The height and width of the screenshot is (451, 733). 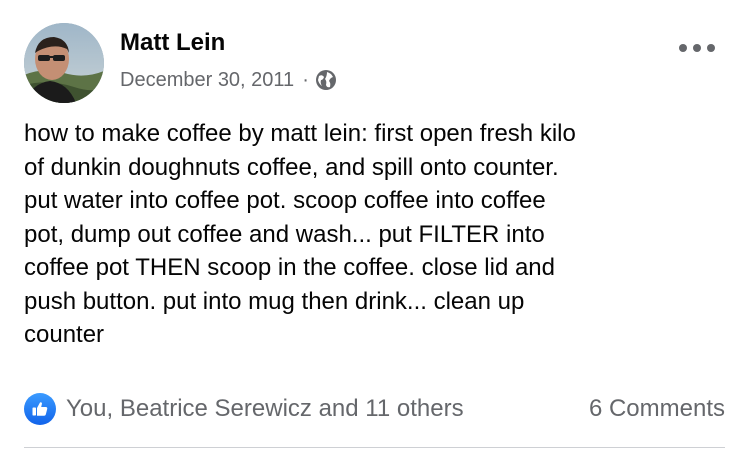 I want to click on author-avatar, so click(x=64, y=63).